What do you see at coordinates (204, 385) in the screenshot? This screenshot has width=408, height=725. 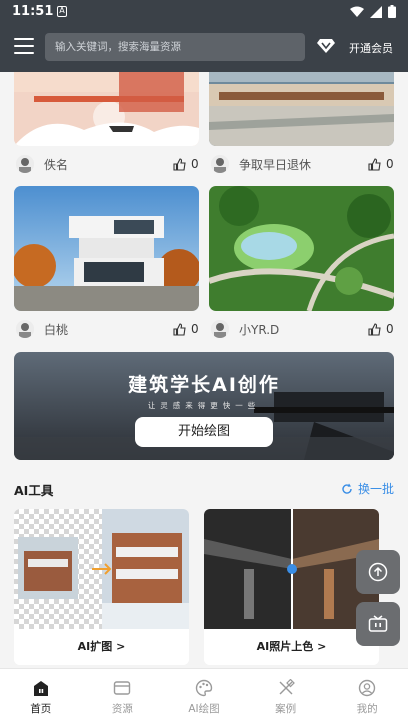 I see `banner-title: 建筑学长AI创作` at bounding box center [204, 385].